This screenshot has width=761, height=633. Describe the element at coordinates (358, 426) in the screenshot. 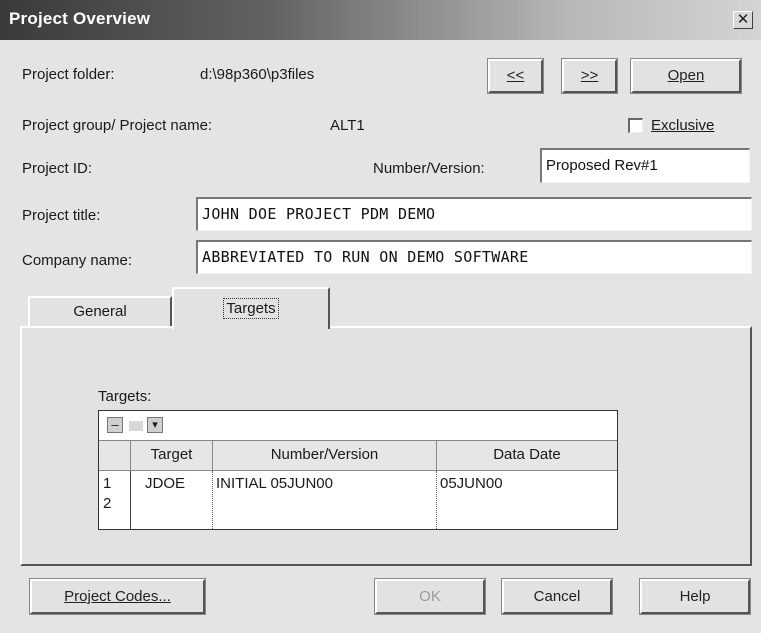

I see `grid-toolbar` at that location.